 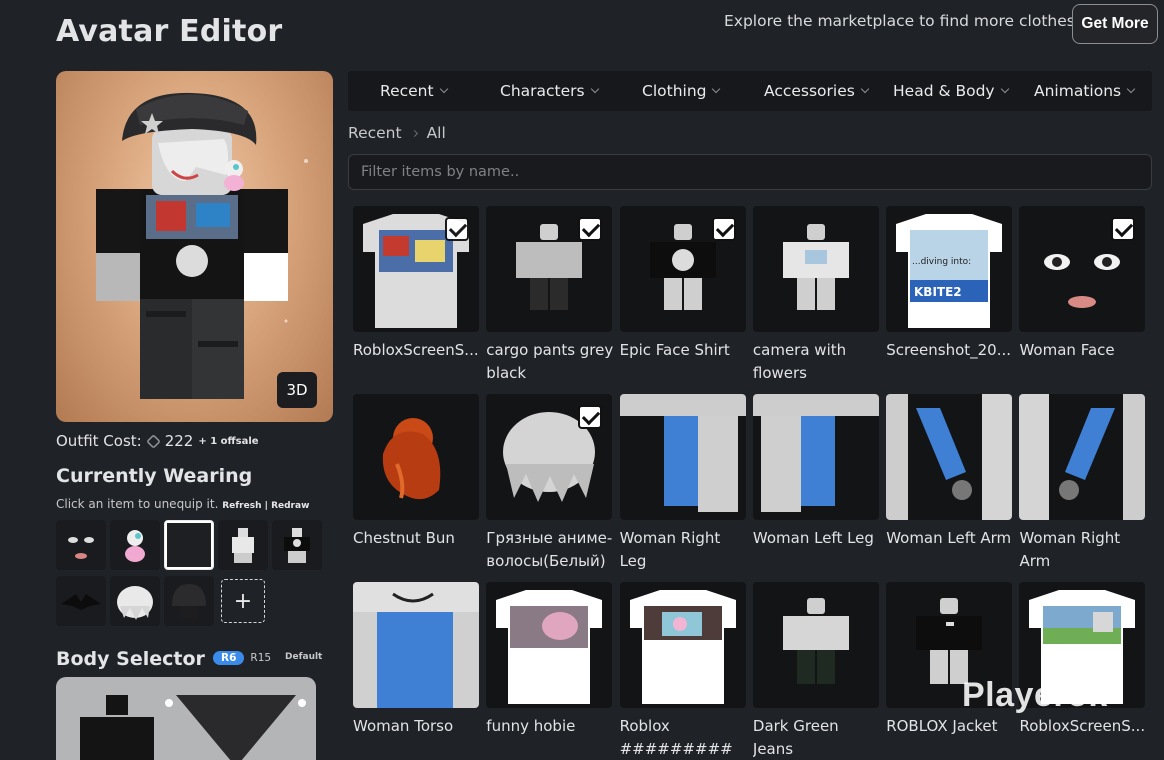 I want to click on breadcrumb-current: All, so click(x=436, y=133).